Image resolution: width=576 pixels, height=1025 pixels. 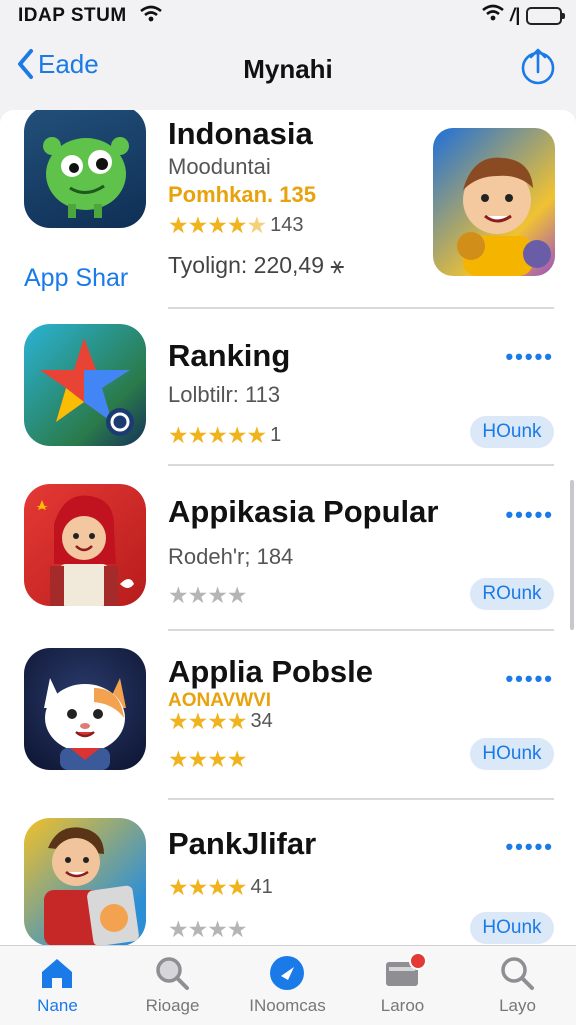 I want to click on rating-count: 143, so click(x=287, y=225).